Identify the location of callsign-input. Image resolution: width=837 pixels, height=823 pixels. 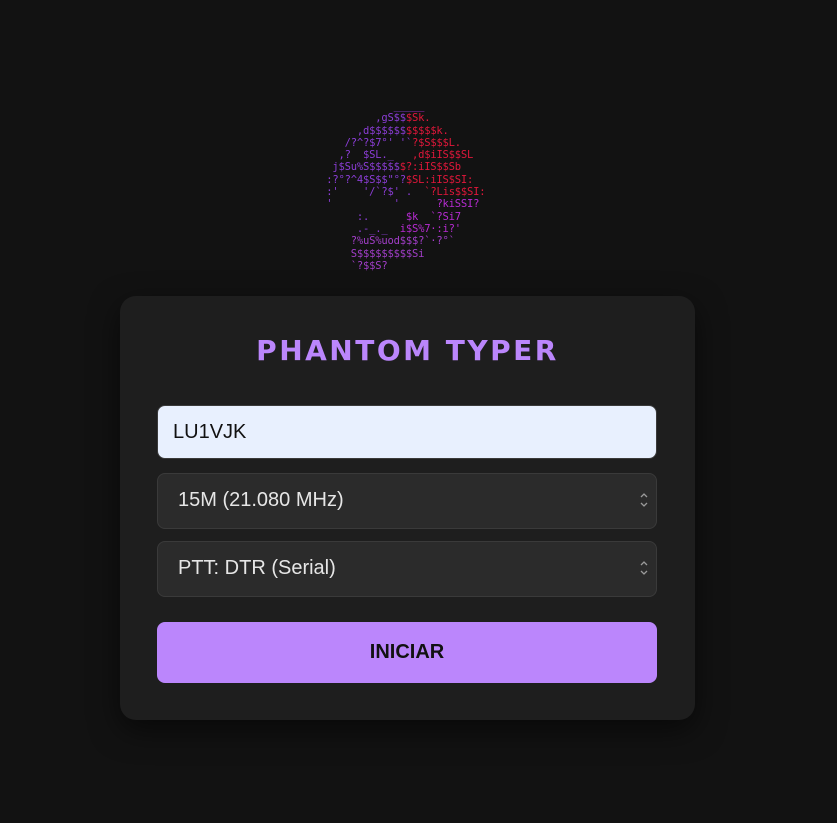
(407, 432).